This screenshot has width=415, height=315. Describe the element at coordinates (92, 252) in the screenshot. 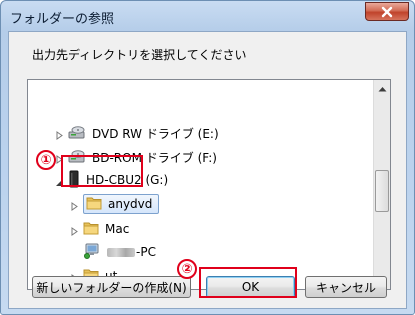

I see `network-computer-icon` at that location.